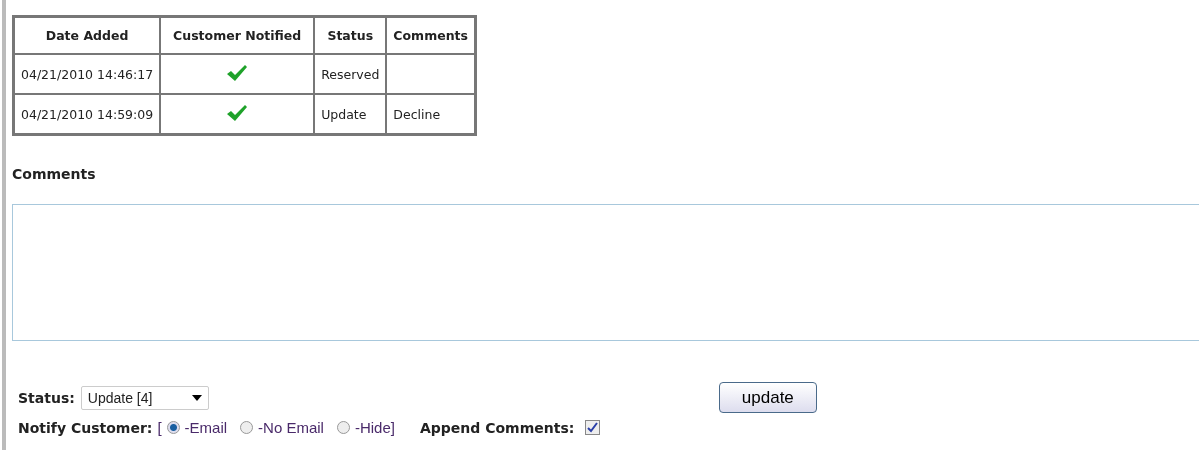 The width and height of the screenshot is (1199, 450). What do you see at coordinates (350, 35) in the screenshot?
I see `column-header: Status` at bounding box center [350, 35].